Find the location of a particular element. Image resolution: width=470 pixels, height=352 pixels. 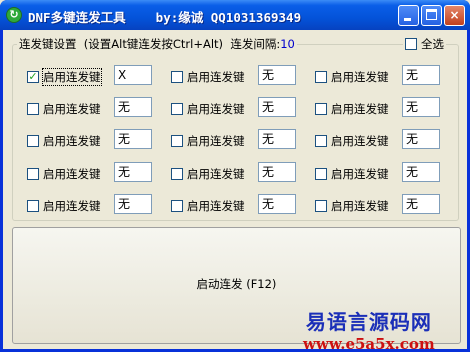

maximize-icon is located at coordinates (431, 14).